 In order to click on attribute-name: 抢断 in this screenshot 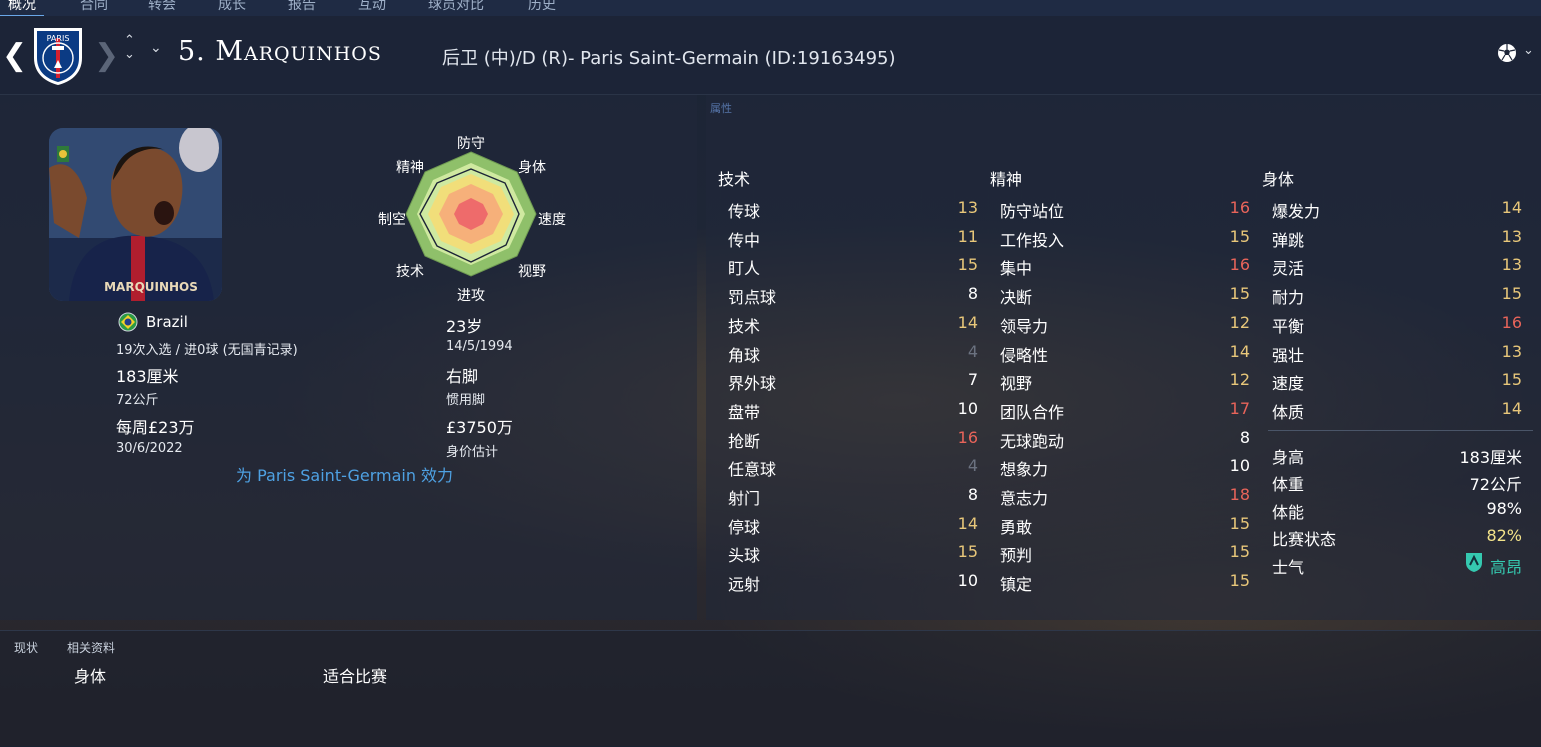, I will do `click(744, 440)`.